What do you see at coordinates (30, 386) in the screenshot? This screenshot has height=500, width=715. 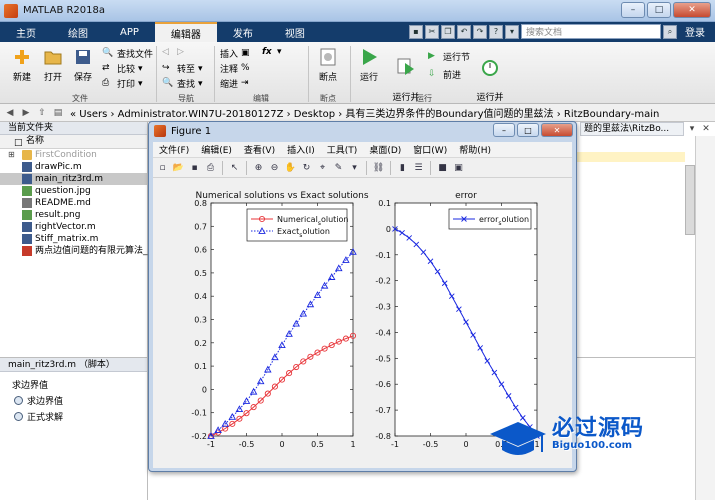 I see `details-summary: 求边界值` at bounding box center [30, 386].